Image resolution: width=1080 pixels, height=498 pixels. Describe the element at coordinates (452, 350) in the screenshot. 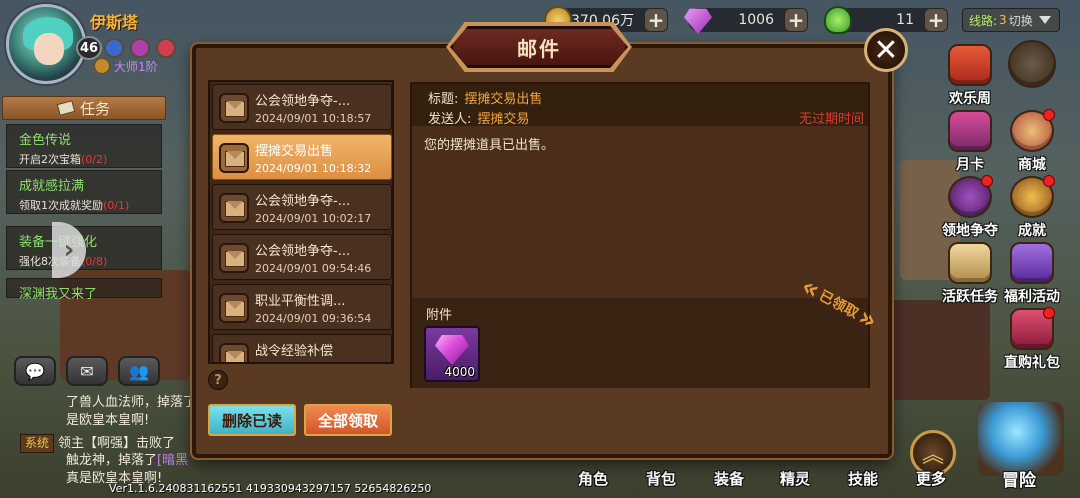

I see `diamond-icon` at that location.